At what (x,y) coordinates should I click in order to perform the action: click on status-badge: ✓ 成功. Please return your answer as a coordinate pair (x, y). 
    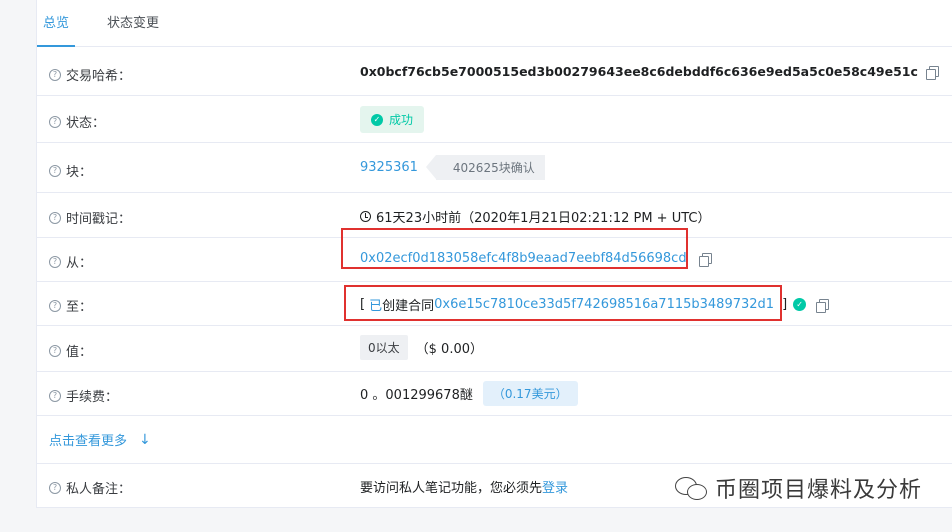
    Looking at the image, I should click on (392, 119).